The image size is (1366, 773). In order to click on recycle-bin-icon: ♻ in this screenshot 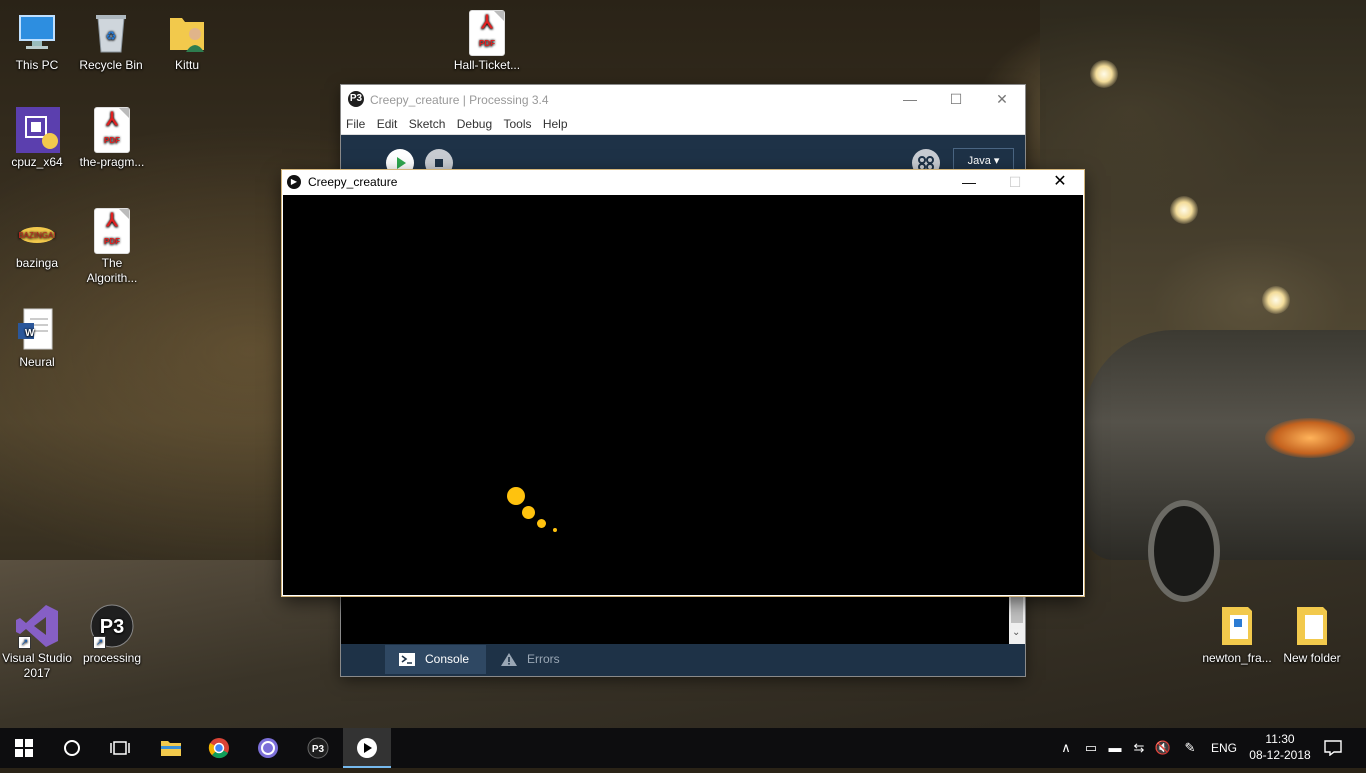, I will do `click(111, 33)`.